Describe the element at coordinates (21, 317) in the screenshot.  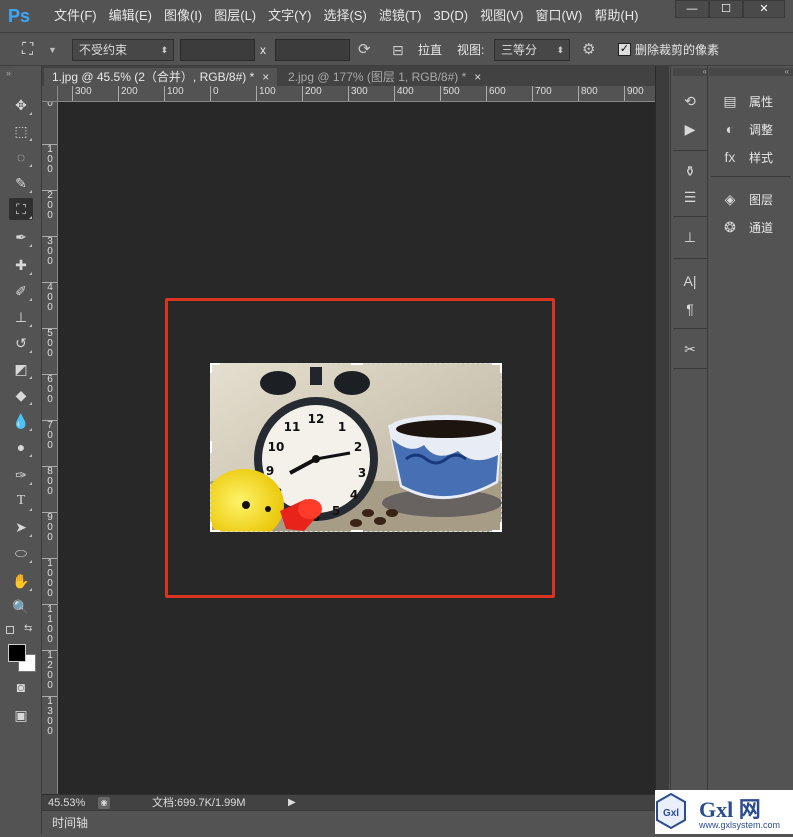
I see `stamp-tool-icon: ⊥` at that location.